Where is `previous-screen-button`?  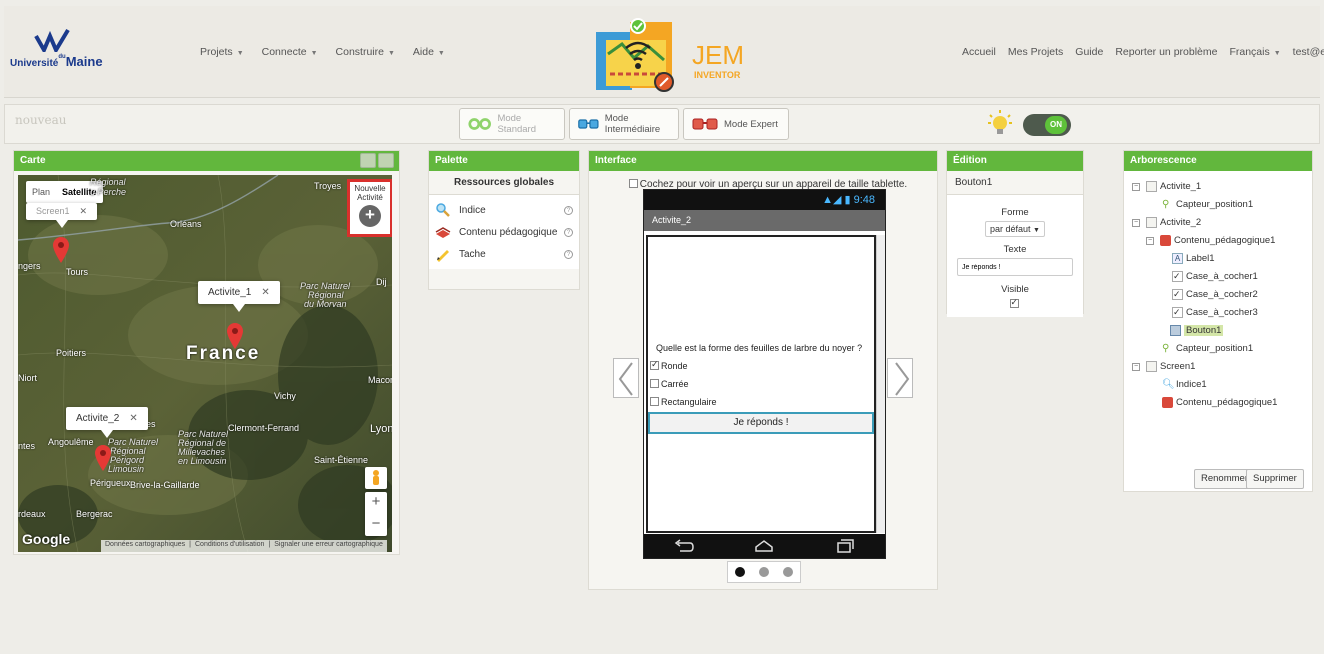 previous-screen-button is located at coordinates (626, 378).